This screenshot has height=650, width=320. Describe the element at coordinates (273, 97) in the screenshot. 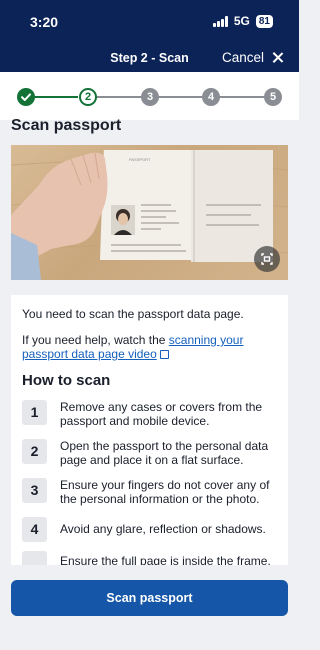

I see `step-5: 5` at that location.